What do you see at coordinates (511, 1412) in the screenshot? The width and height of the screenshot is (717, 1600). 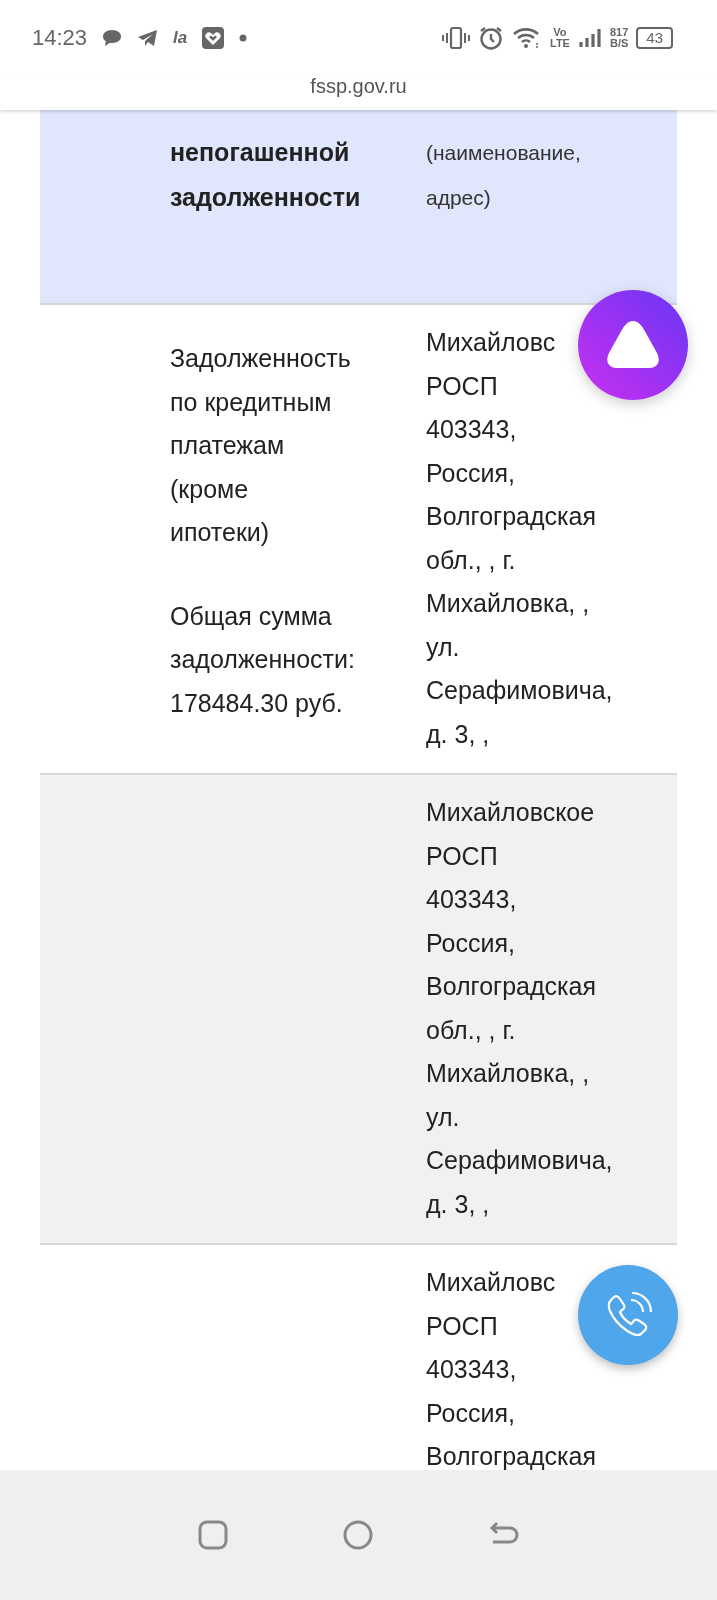 I see `table-cell-text: 403343, Россия, Волгоградская` at bounding box center [511, 1412].